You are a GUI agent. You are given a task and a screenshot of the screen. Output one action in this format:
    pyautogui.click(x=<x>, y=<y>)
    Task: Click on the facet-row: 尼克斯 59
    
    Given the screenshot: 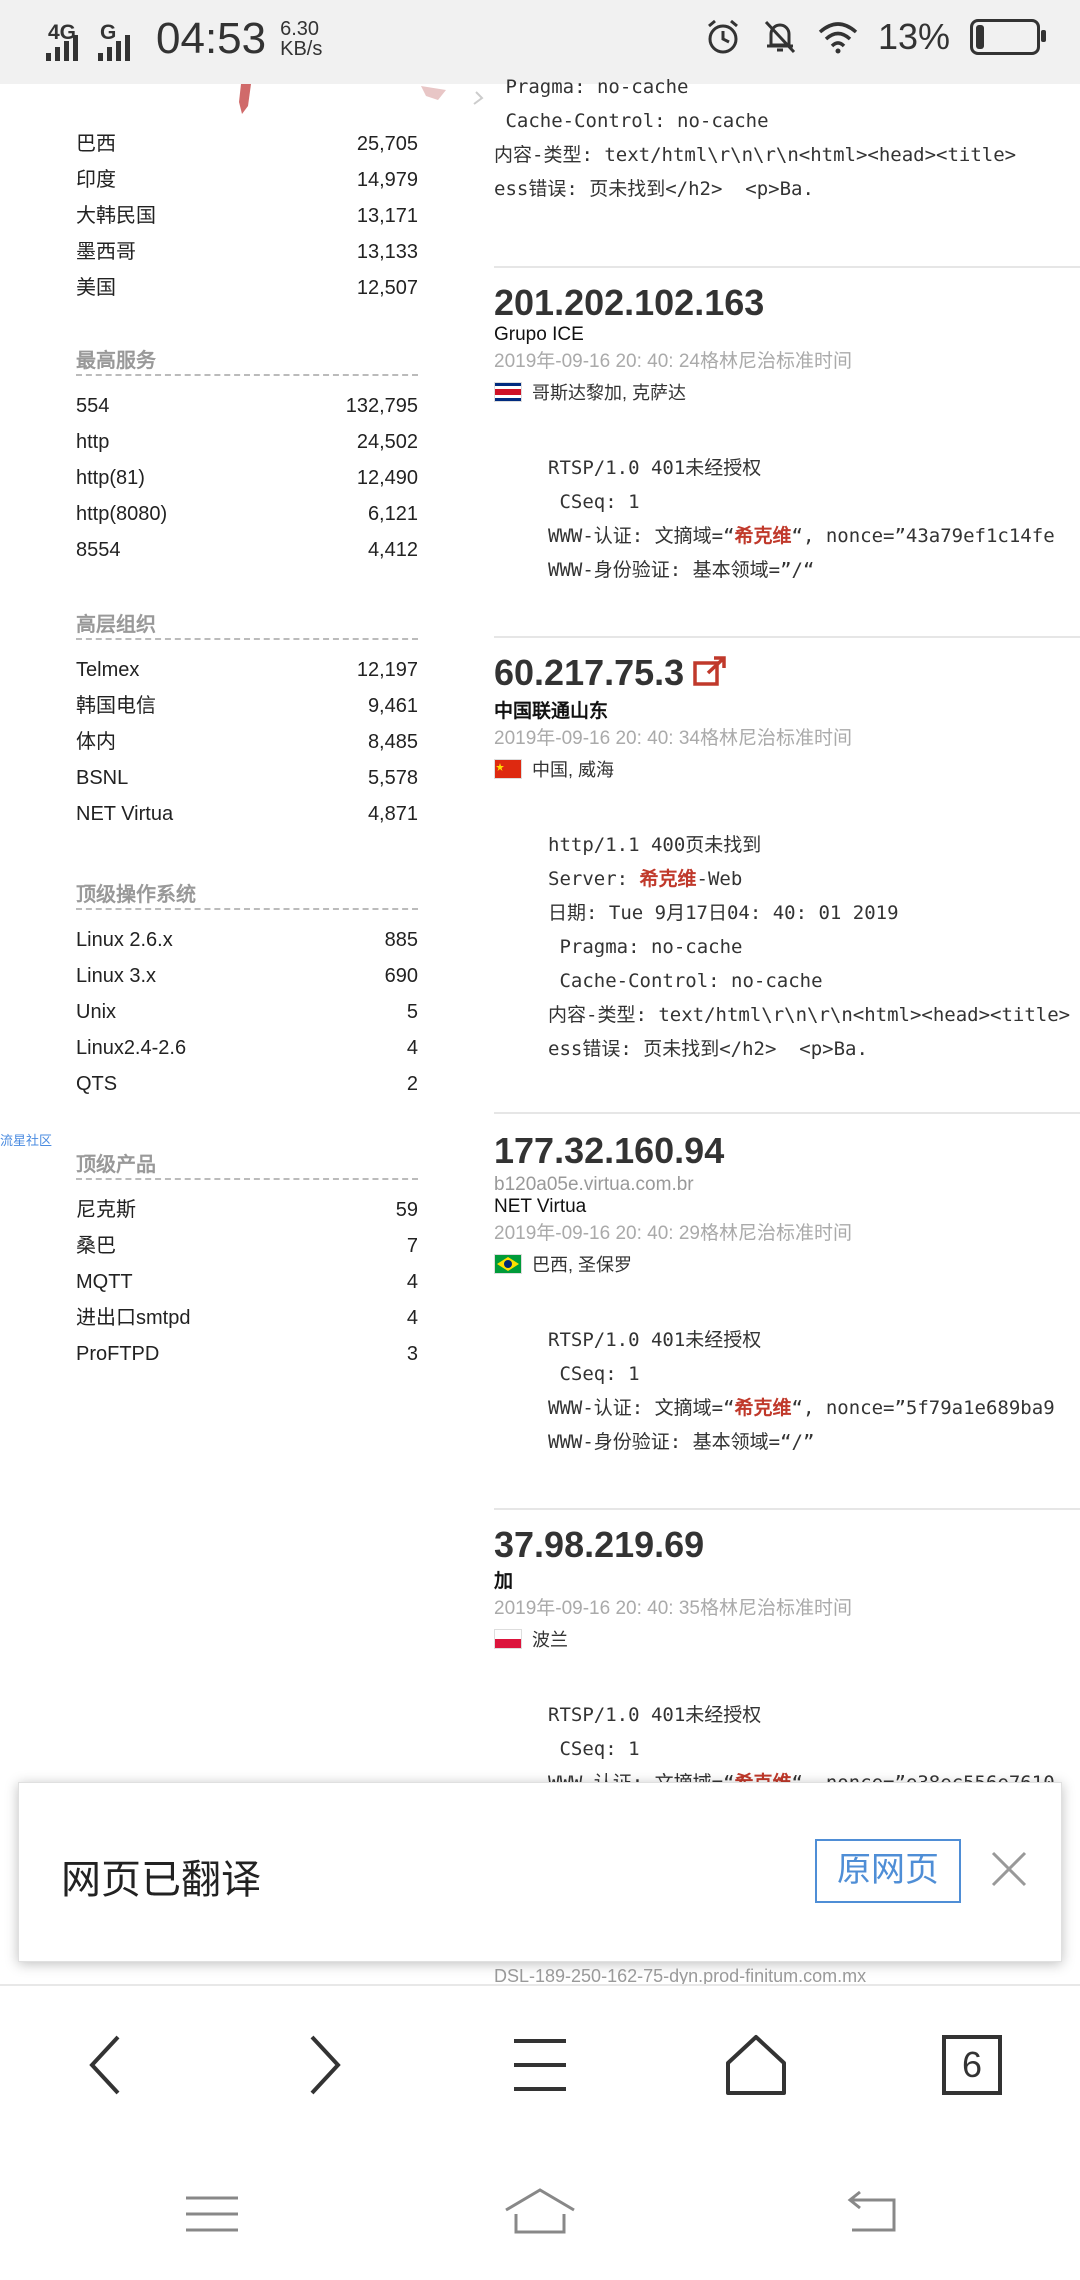 What is the action you would take?
    pyautogui.click(x=247, y=1210)
    